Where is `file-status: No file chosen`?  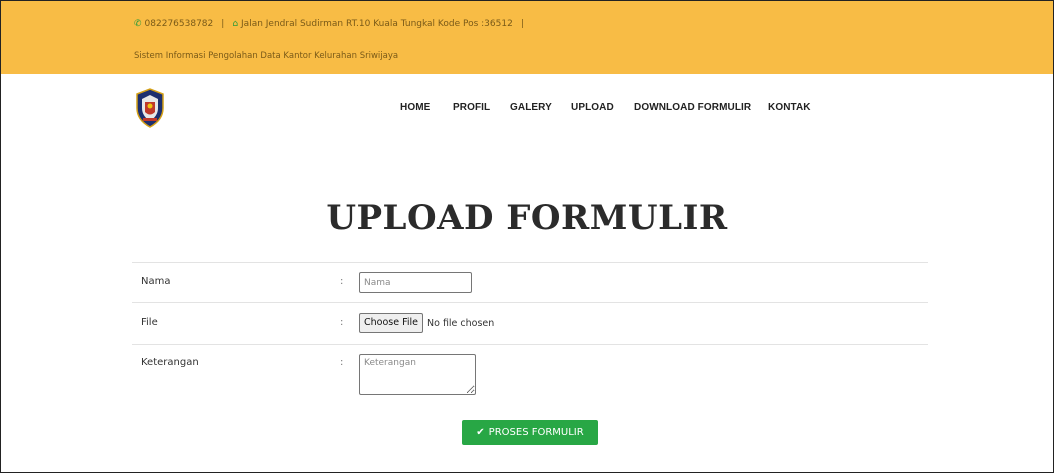 file-status: No file chosen is located at coordinates (461, 323).